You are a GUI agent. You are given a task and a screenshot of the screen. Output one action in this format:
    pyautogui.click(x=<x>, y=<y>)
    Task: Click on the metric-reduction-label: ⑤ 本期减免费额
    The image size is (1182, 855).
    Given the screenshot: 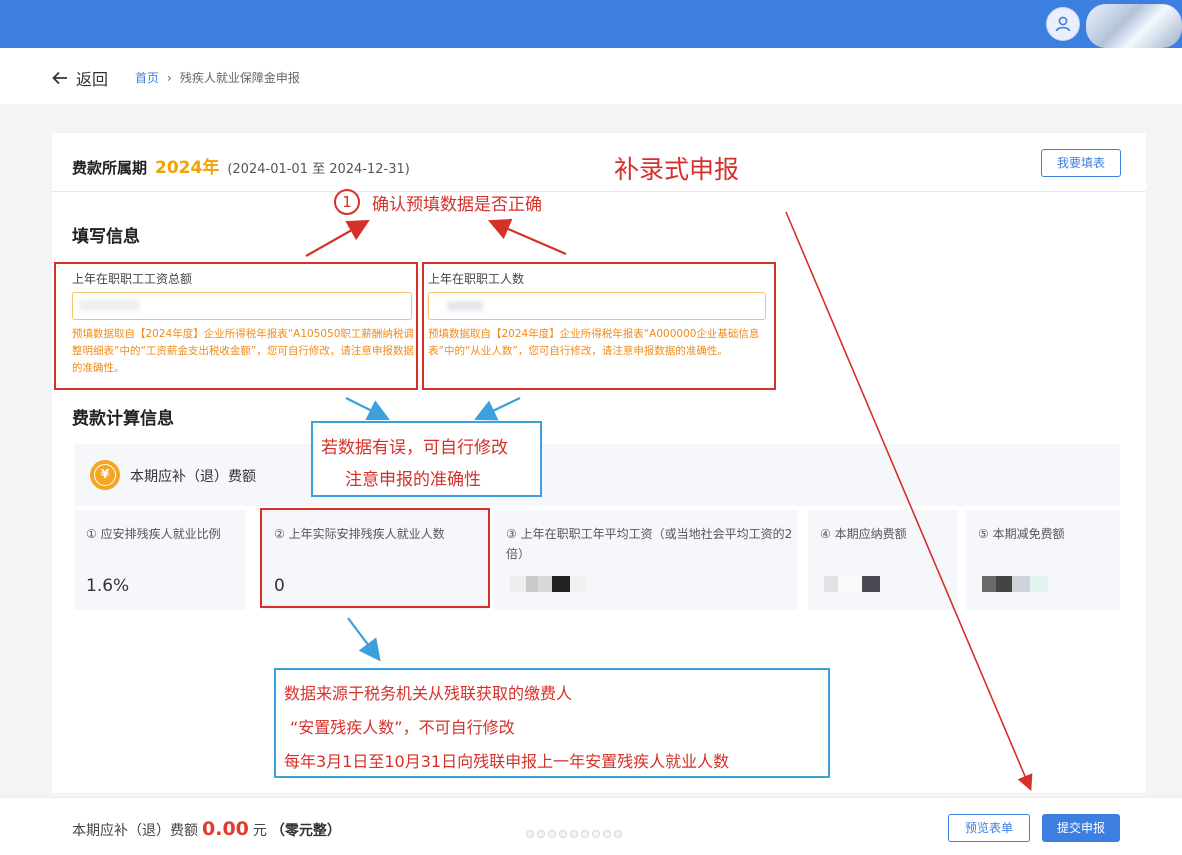 What is the action you would take?
    pyautogui.click(x=1021, y=534)
    